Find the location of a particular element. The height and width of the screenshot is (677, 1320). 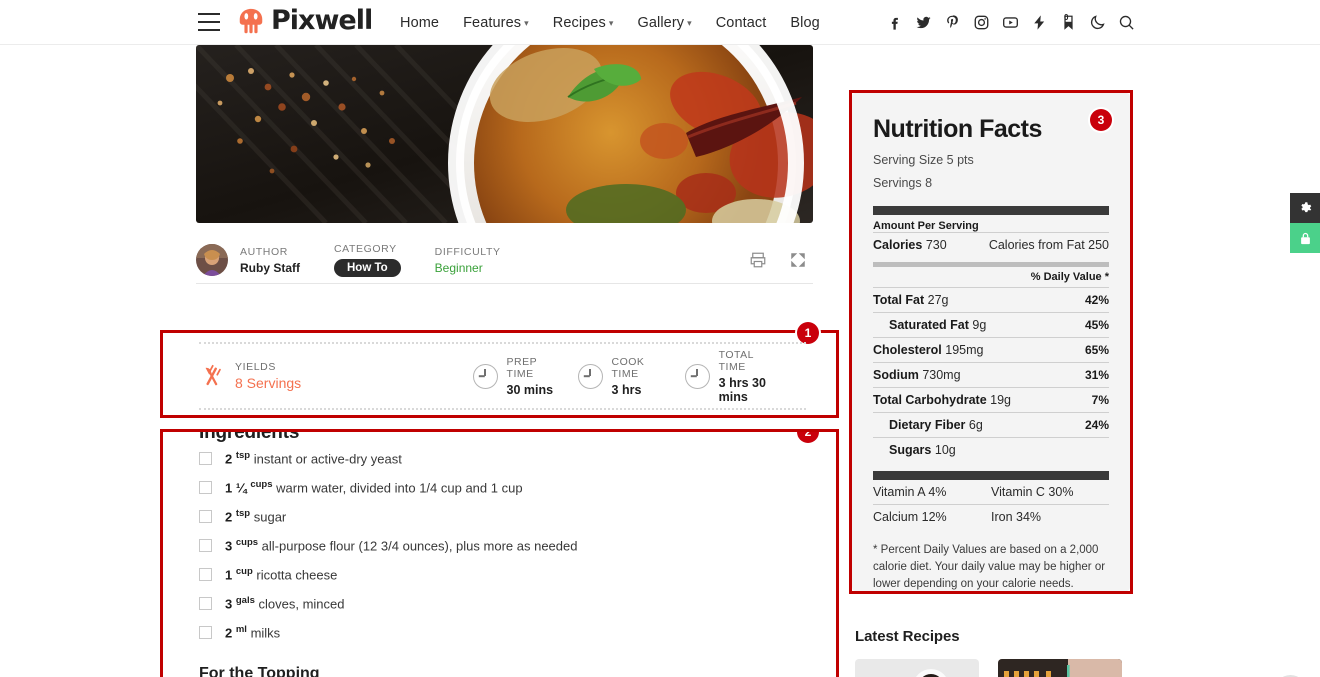

prep-time-value: 30 mins is located at coordinates (530, 389).